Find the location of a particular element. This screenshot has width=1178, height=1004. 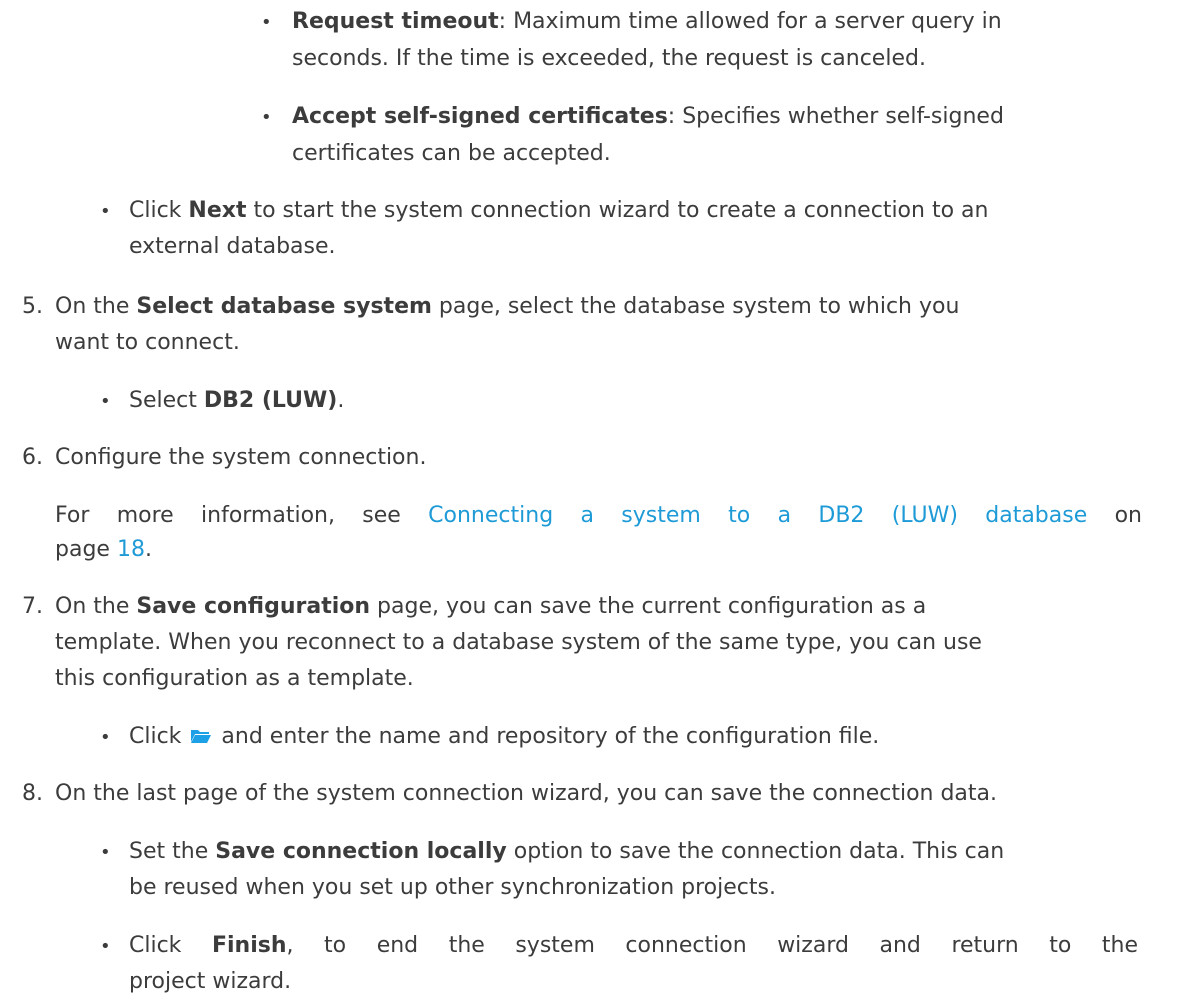

step-6-text: Configure the system connection. is located at coordinates (241, 457).